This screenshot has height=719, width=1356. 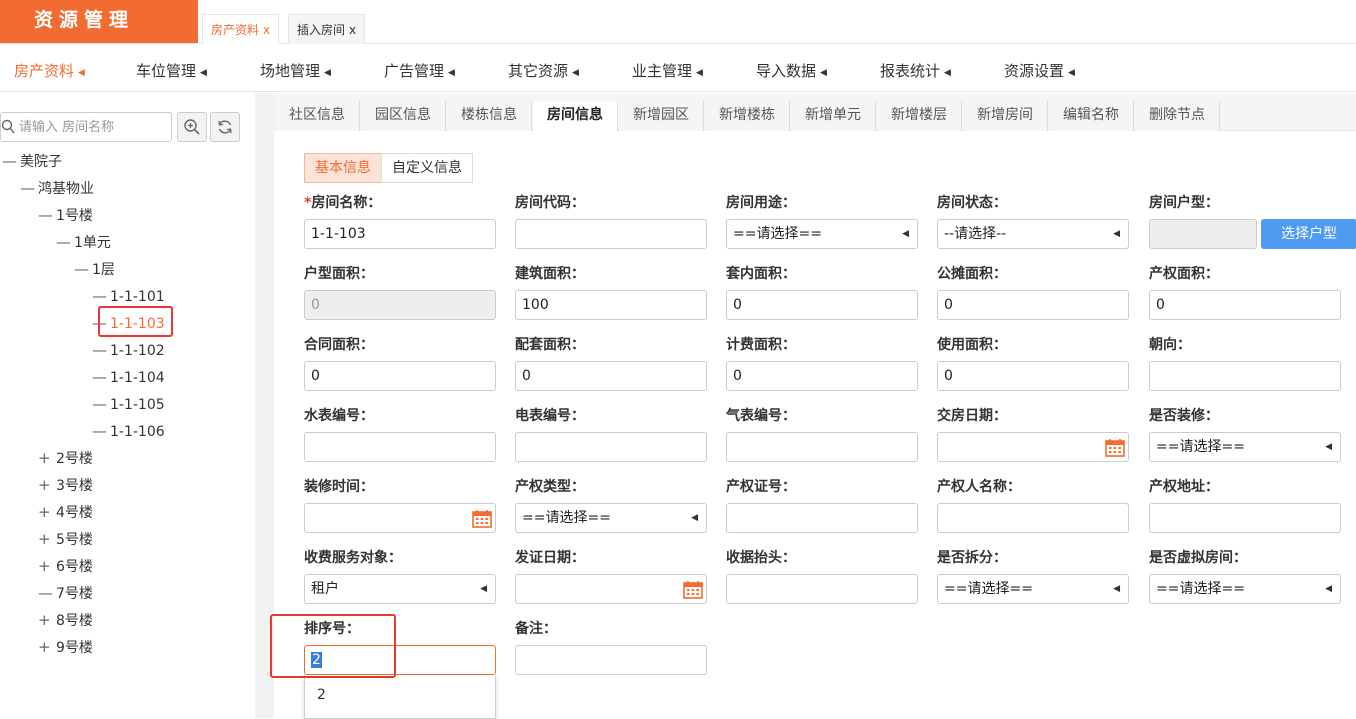 What do you see at coordinates (747, 116) in the screenshot?
I see `tab-add-building: 新增楼栋` at bounding box center [747, 116].